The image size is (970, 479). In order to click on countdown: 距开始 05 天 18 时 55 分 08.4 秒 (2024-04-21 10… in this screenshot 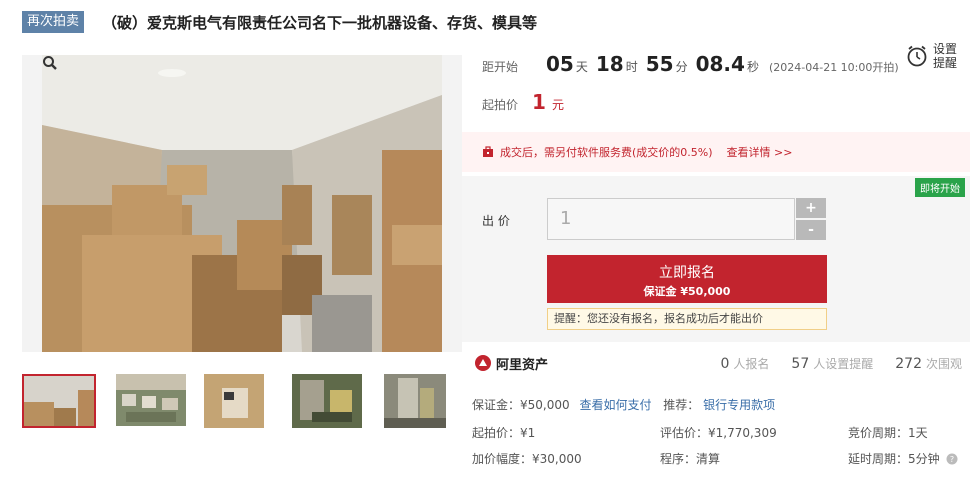, I will do `click(690, 64)`.